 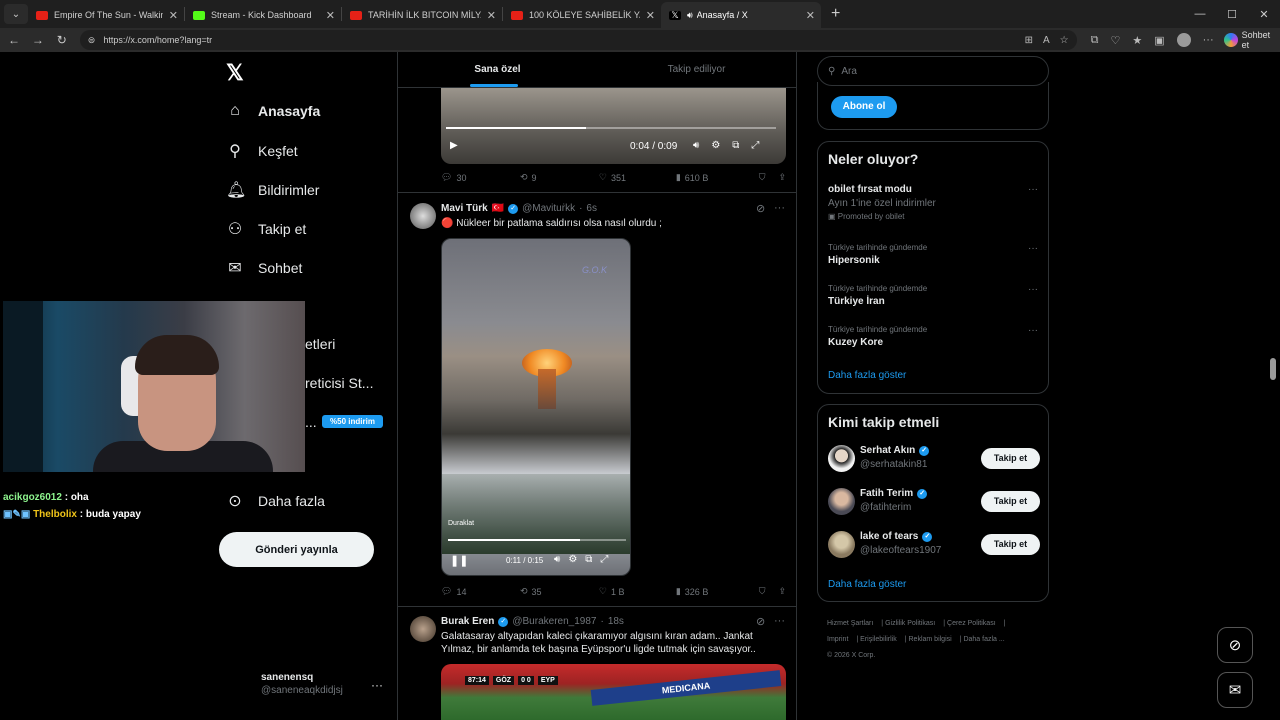 What do you see at coordinates (1159, 40) in the screenshot?
I see `collections-icon: ▣` at bounding box center [1159, 40].